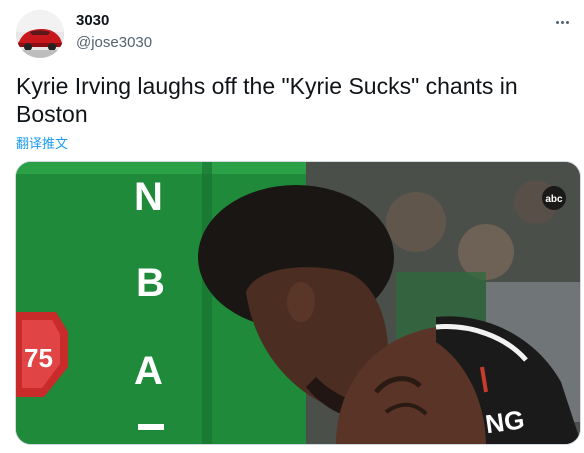 Image resolution: width=584 pixels, height=453 pixels. What do you see at coordinates (148, 197) in the screenshot?
I see `league-letter-n: N` at bounding box center [148, 197].